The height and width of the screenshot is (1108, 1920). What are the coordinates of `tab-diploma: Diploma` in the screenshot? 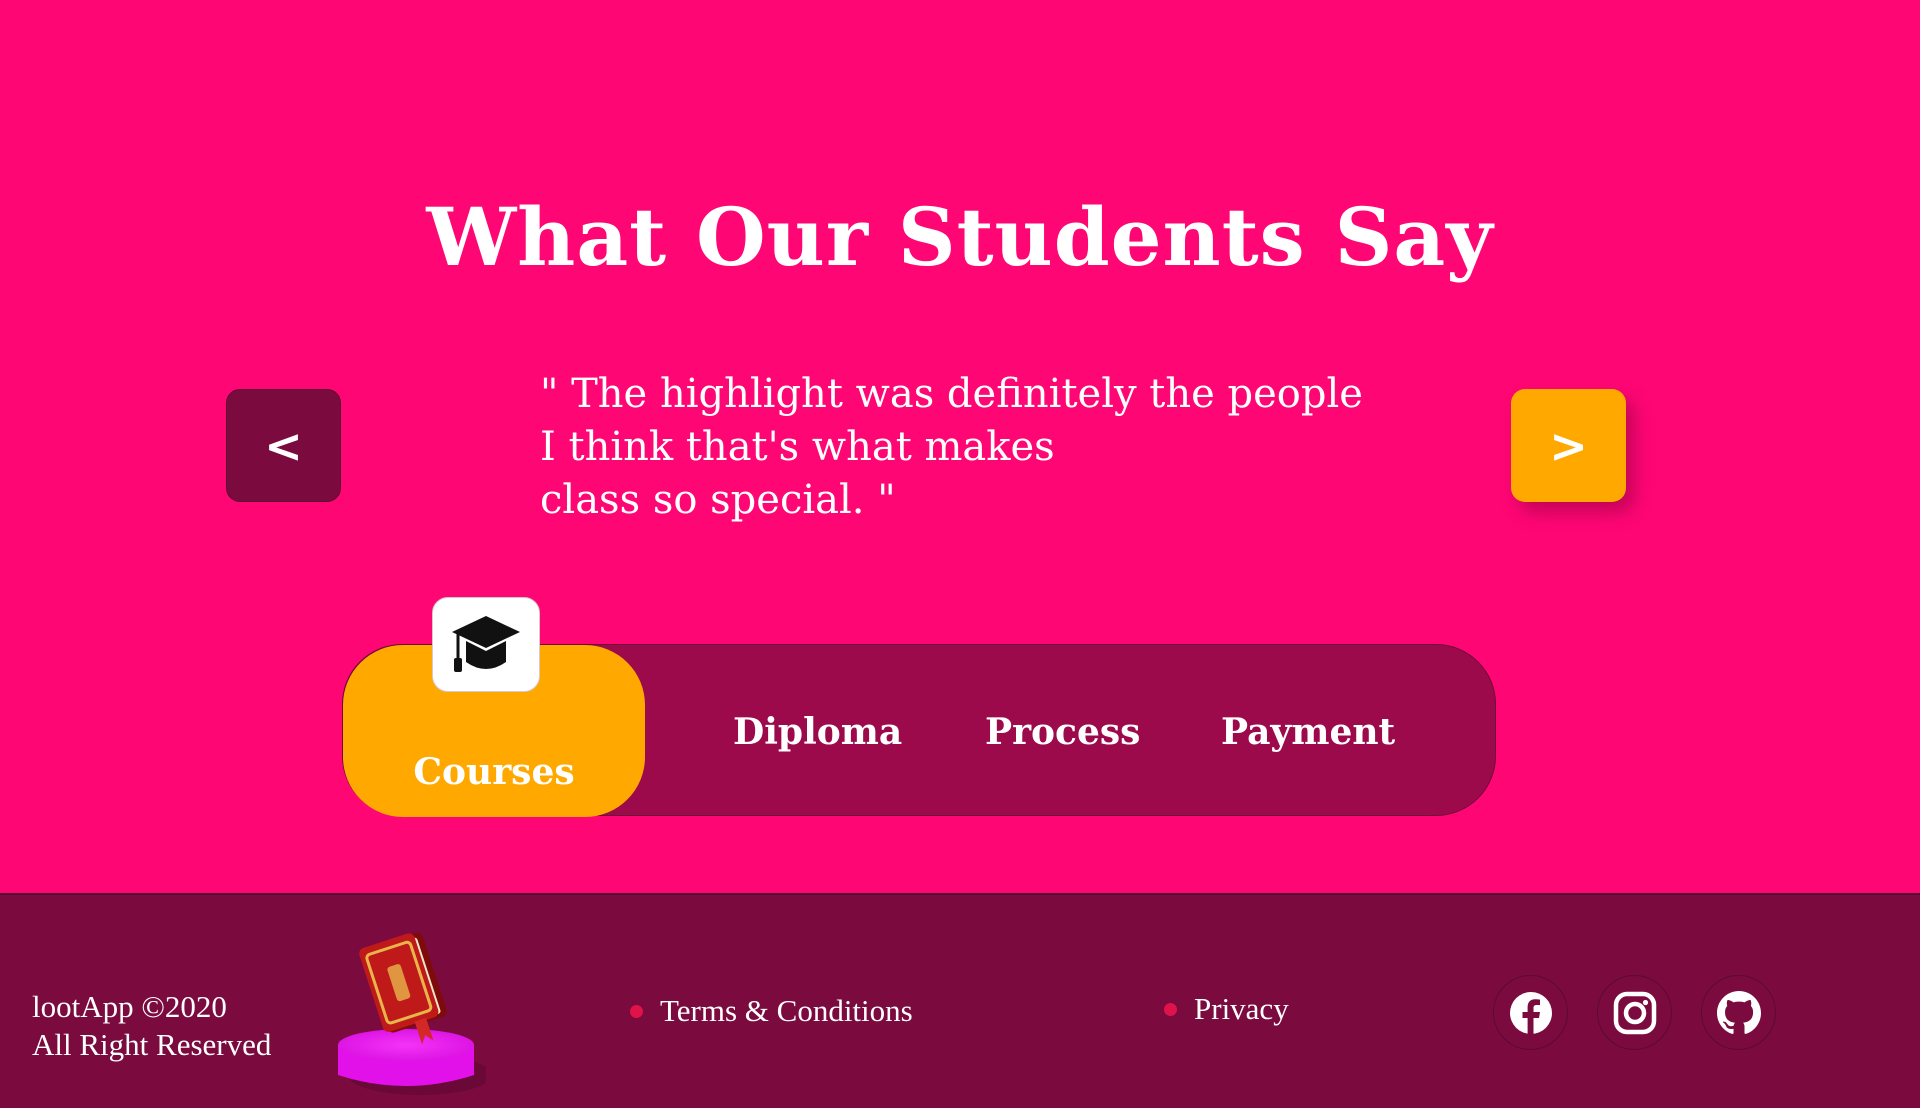 It's located at (817, 732).